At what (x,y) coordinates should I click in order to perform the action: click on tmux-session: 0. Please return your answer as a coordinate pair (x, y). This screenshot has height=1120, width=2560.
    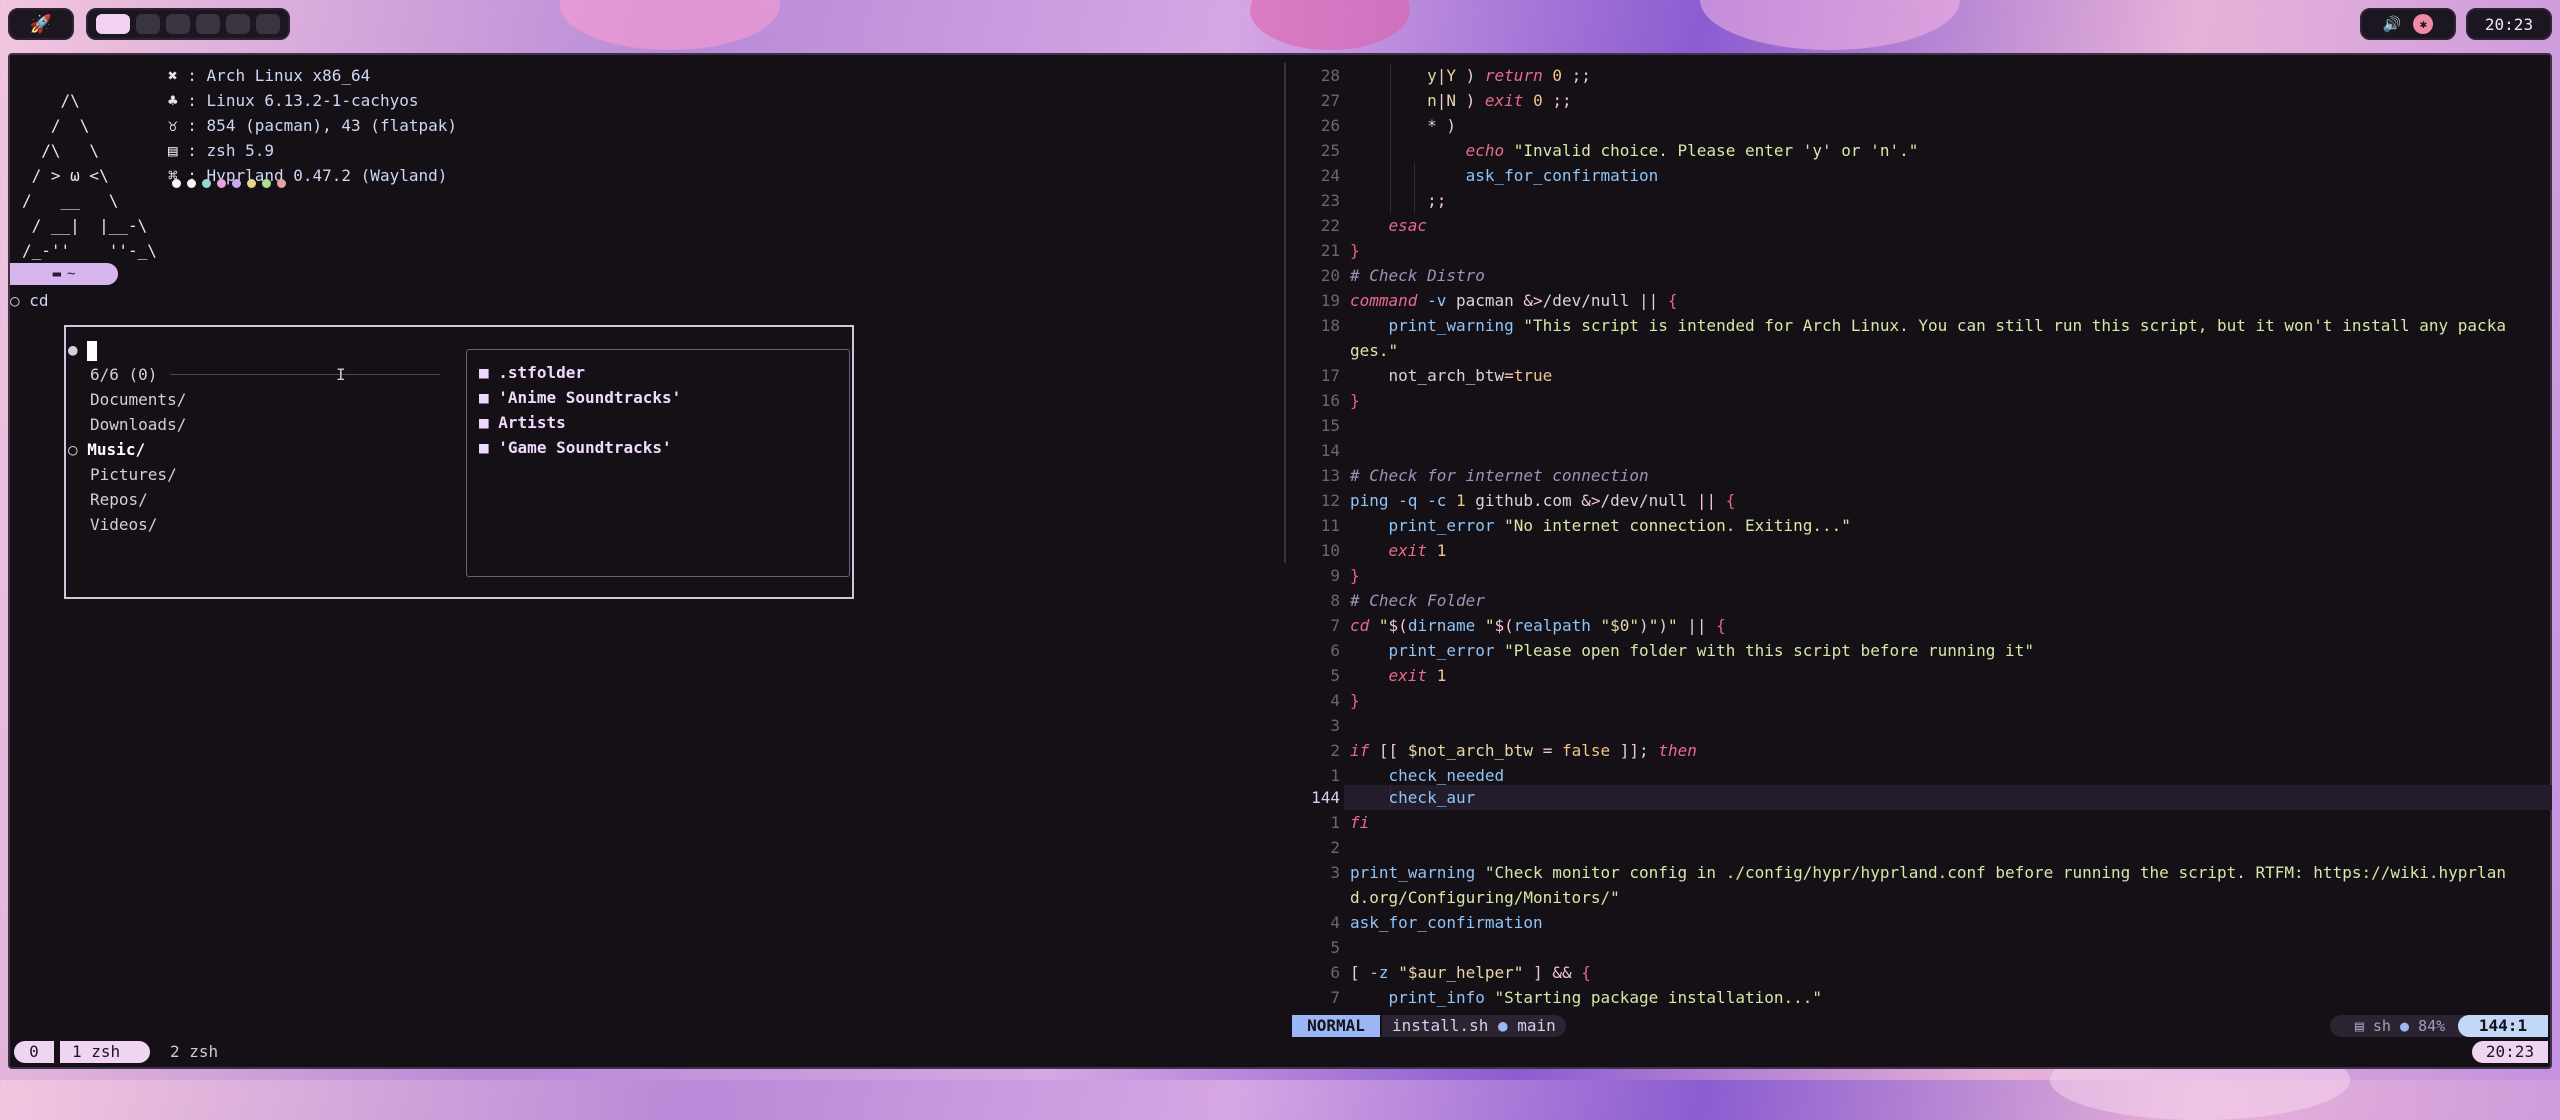
    Looking at the image, I should click on (34, 1052).